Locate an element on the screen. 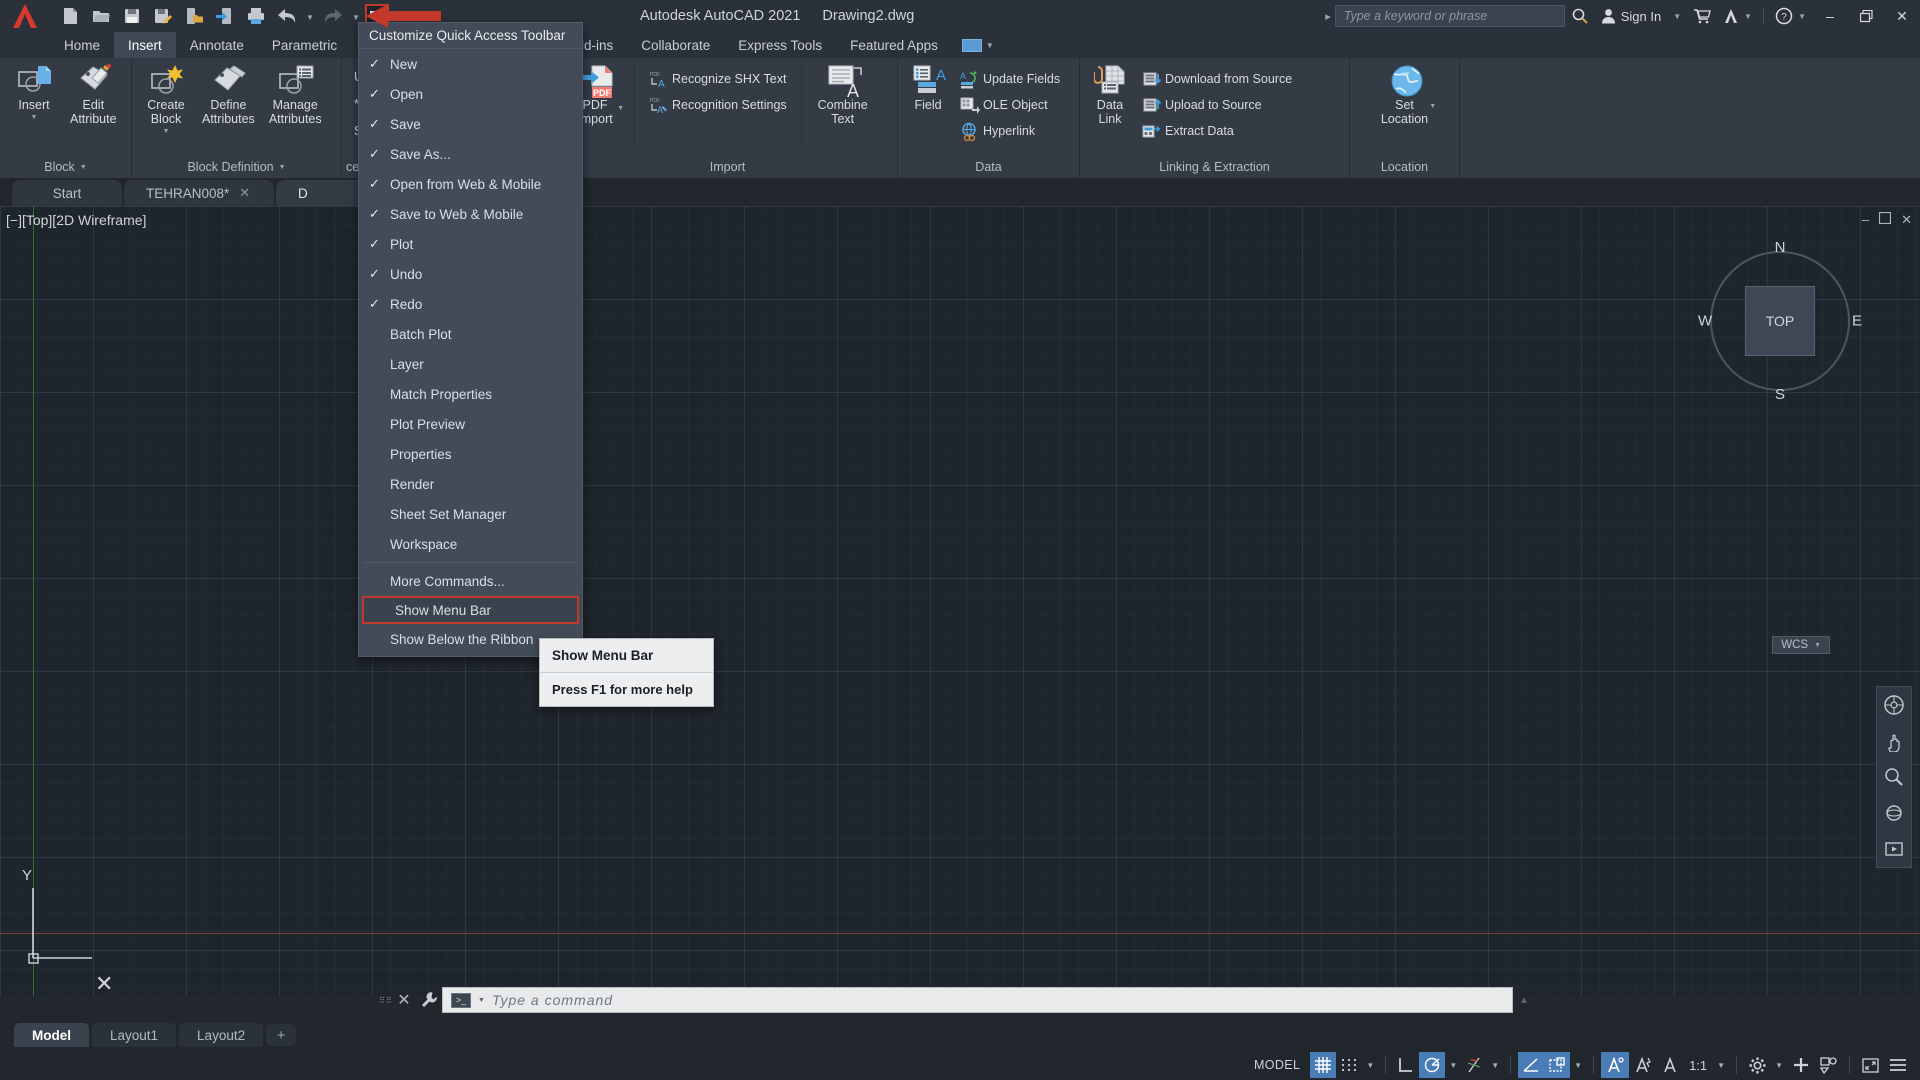 The height and width of the screenshot is (1080, 1920). create-block-button: Create Block ▼ is located at coordinates (166, 99).